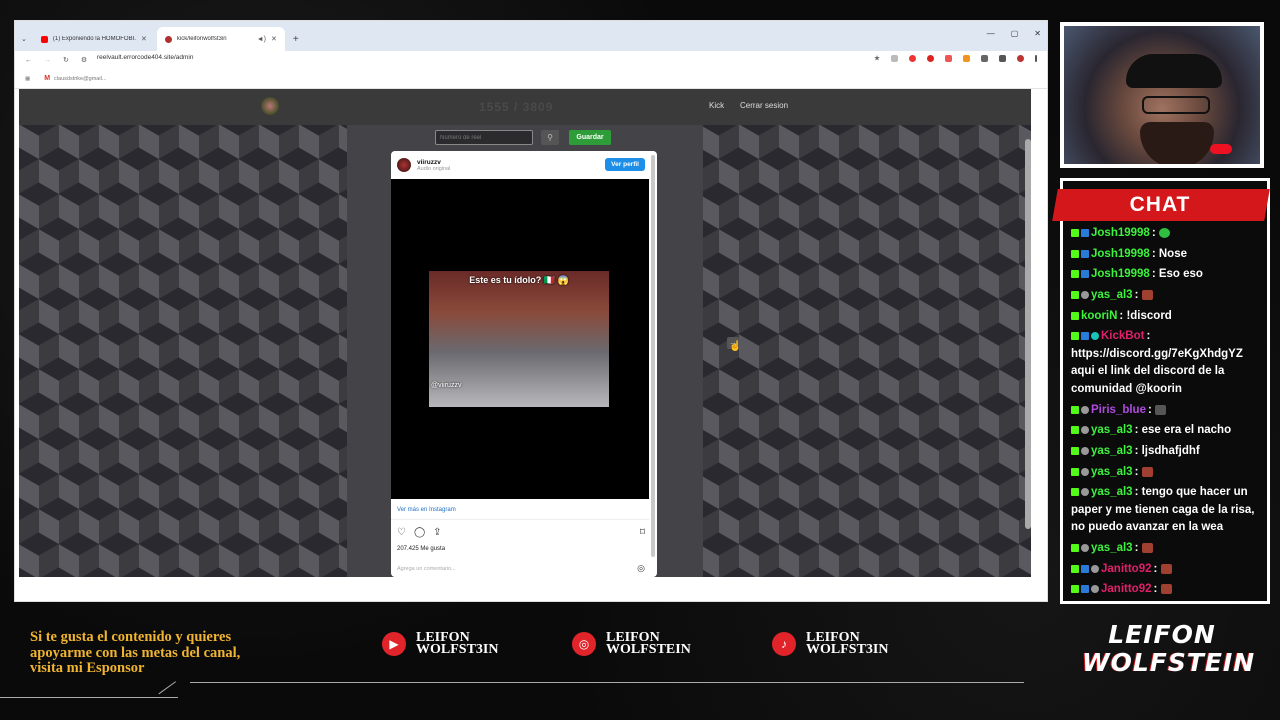 The image size is (1280, 720). What do you see at coordinates (401, 532) in the screenshot?
I see `heart-icon: ♡` at bounding box center [401, 532].